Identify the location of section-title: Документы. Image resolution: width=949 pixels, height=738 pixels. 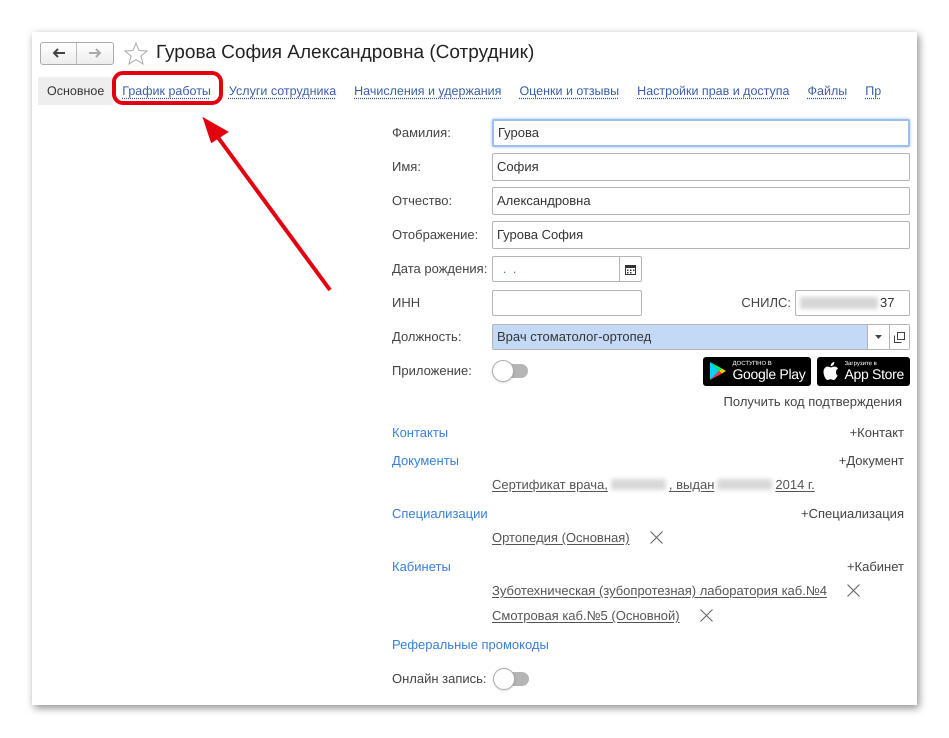
(426, 461).